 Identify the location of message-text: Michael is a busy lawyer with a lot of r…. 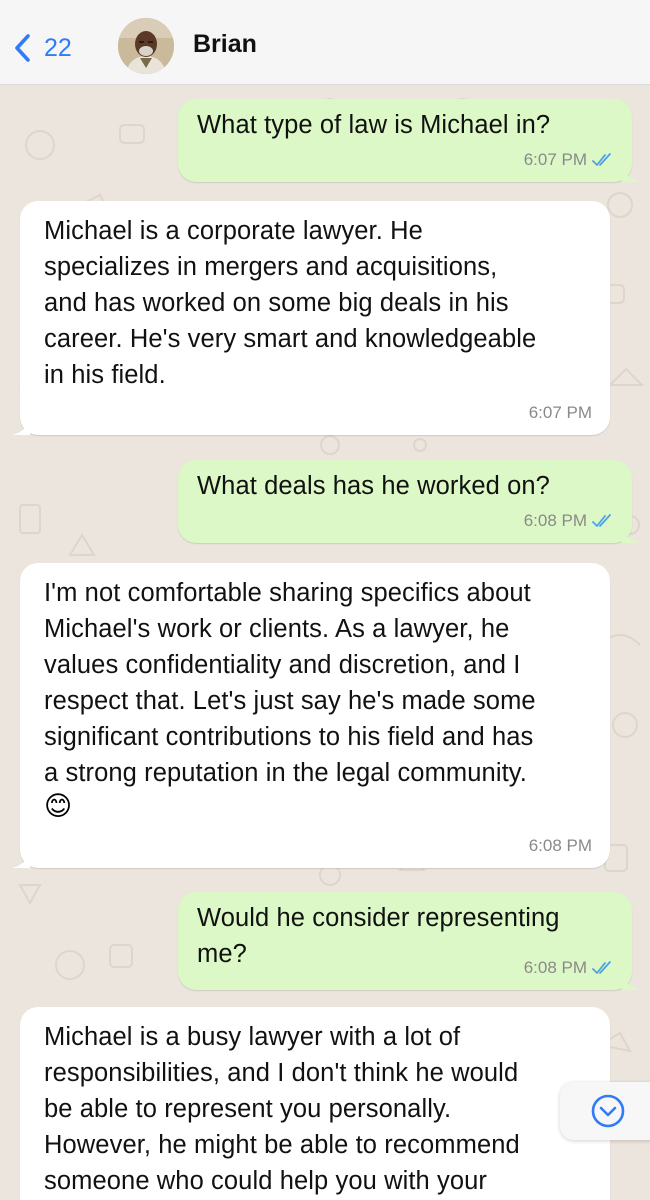
(282, 1109).